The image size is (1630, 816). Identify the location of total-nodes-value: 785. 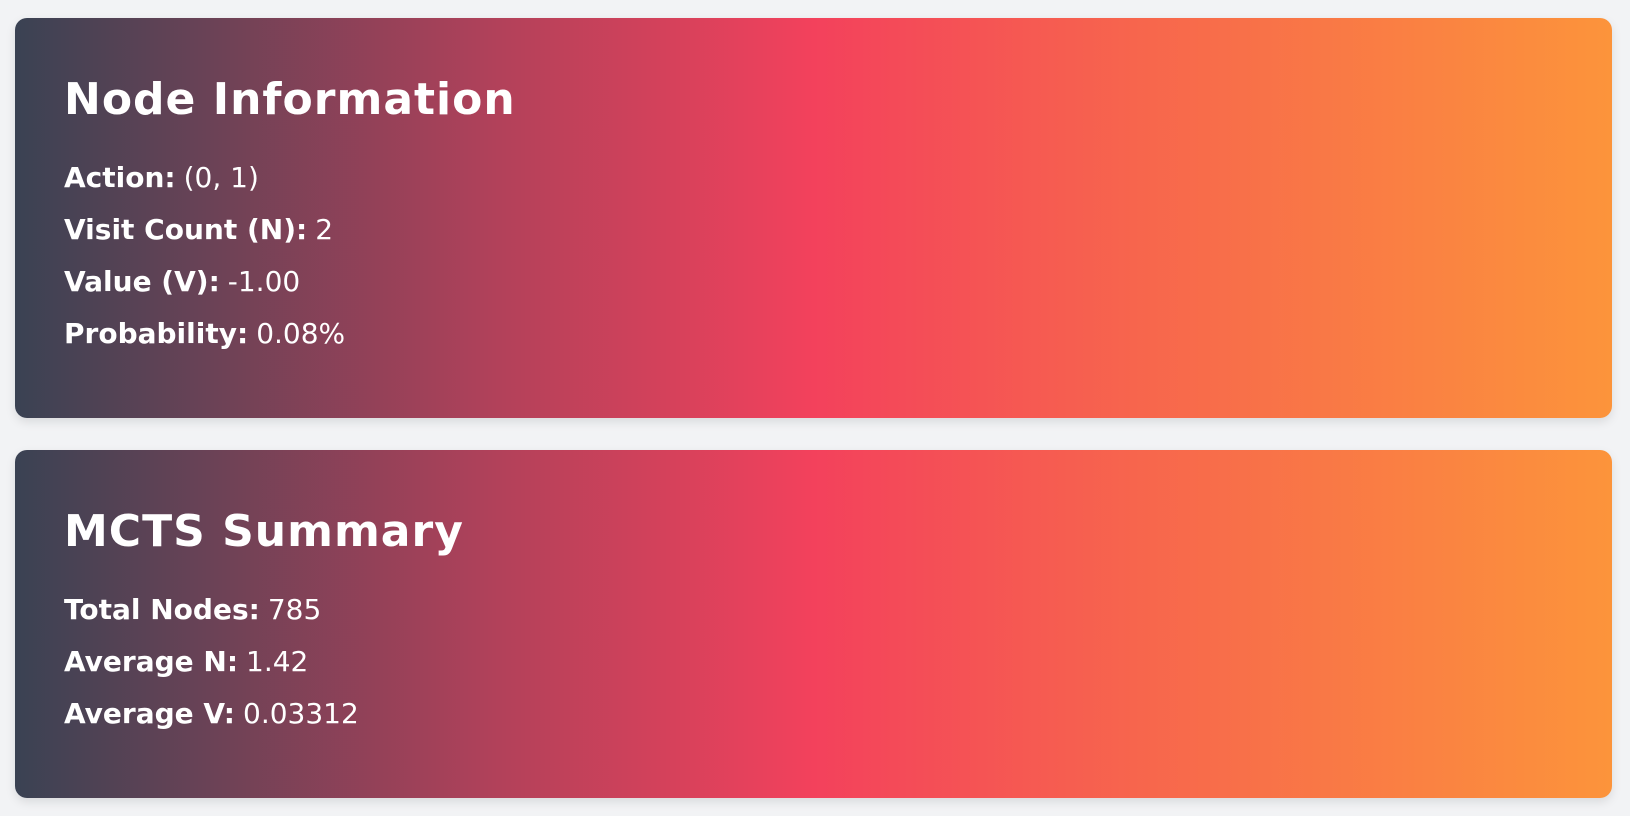
(294, 609).